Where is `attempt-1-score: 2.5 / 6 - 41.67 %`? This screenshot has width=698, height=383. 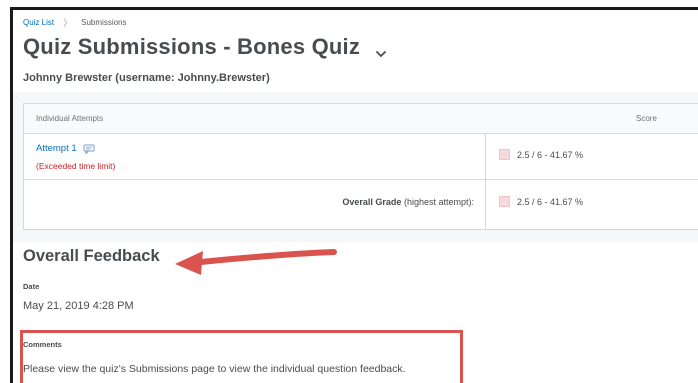 attempt-1-score: 2.5 / 6 - 41.67 % is located at coordinates (541, 154).